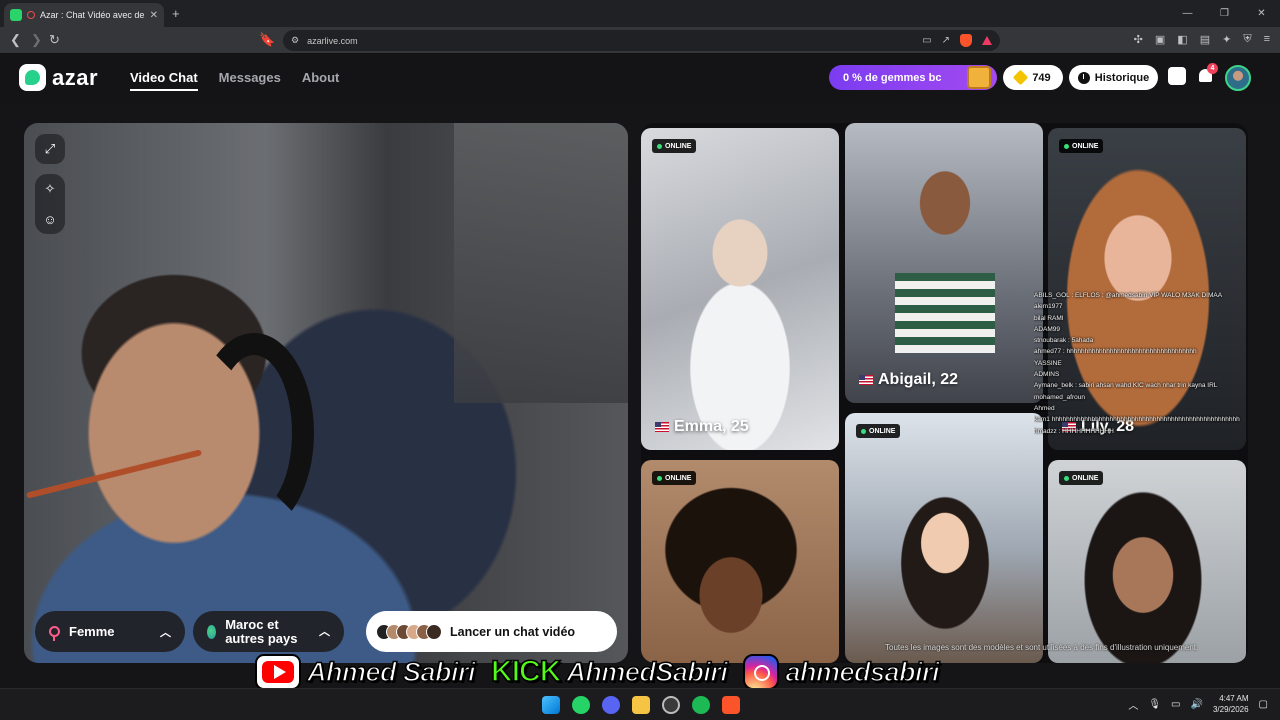 Image resolution: width=1280 pixels, height=720 pixels. I want to click on magic-wand-icon: ✧, so click(50, 189).